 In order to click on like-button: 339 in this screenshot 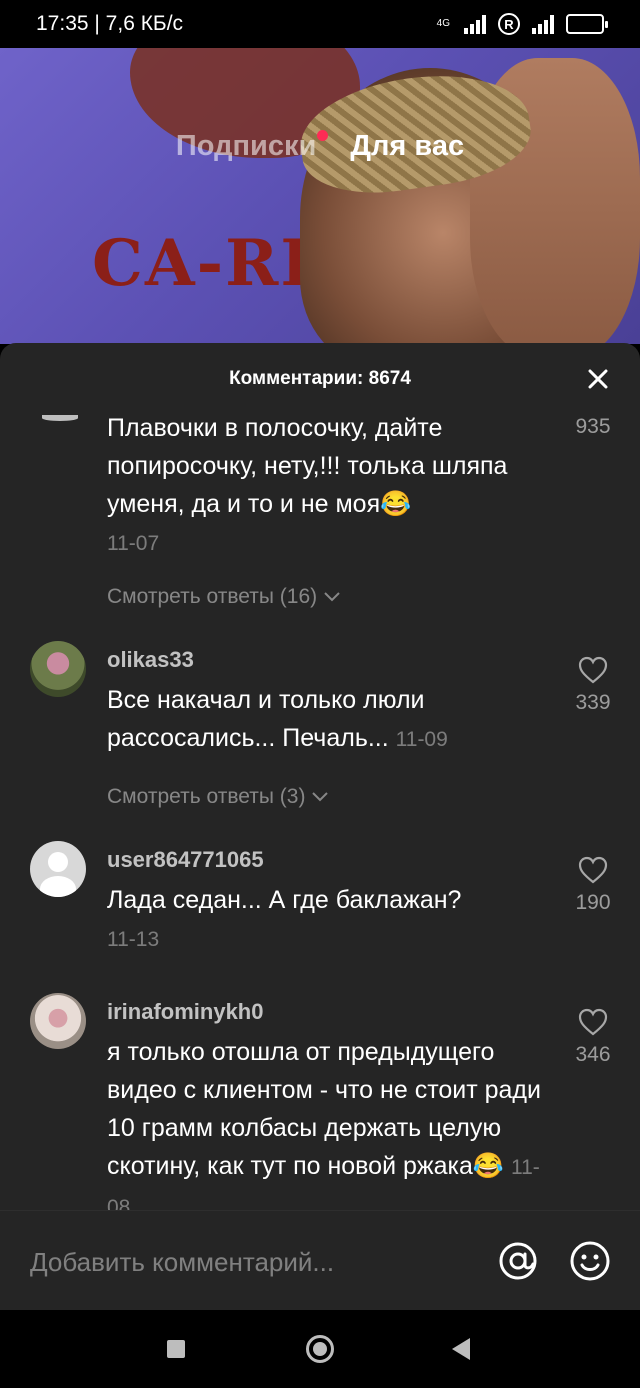, I will do `click(593, 685)`.